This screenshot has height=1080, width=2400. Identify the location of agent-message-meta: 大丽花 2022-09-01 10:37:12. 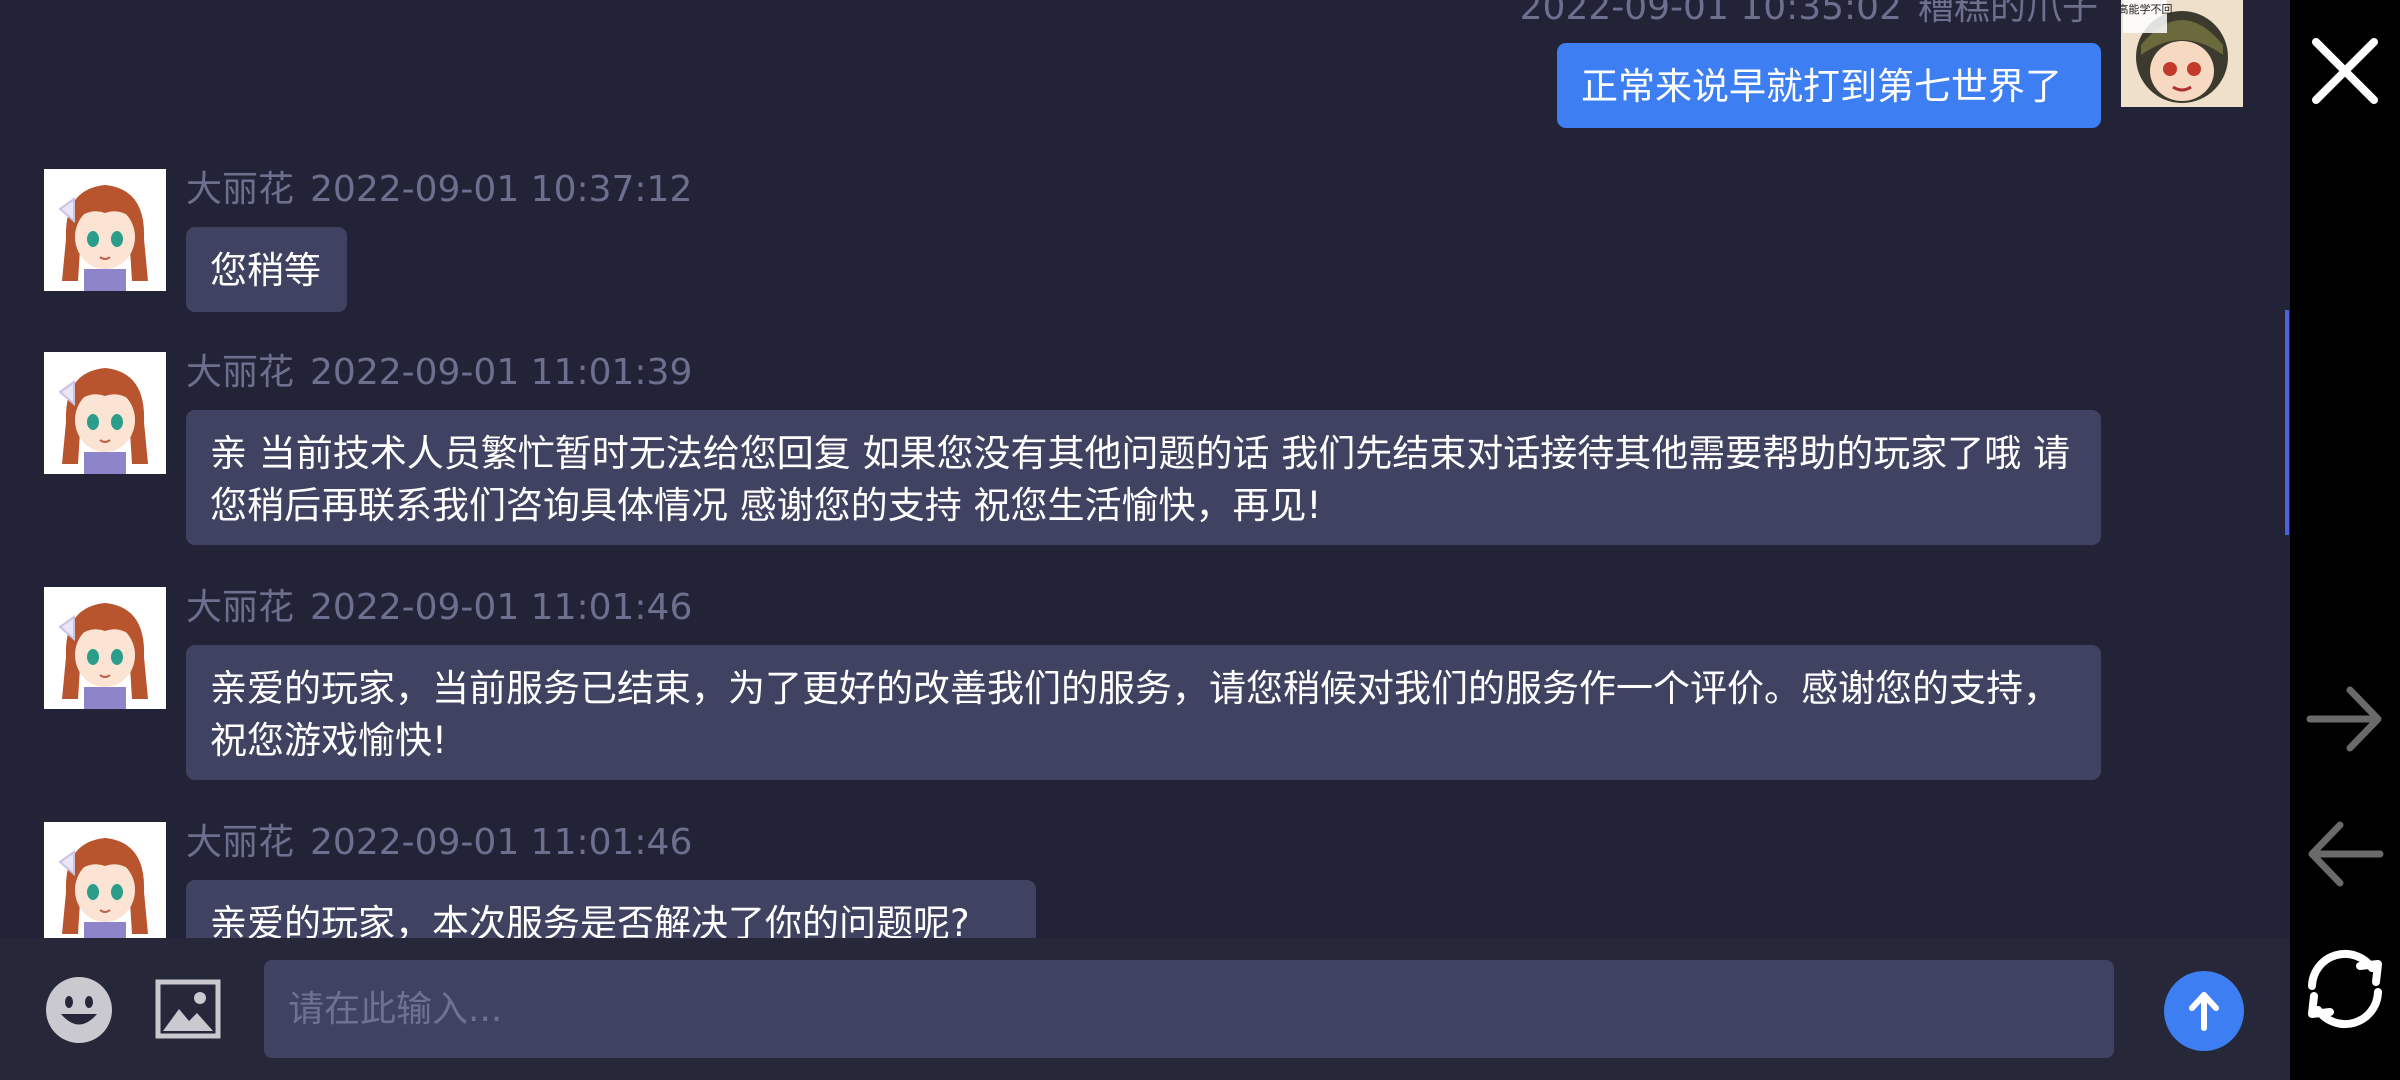
(447, 190).